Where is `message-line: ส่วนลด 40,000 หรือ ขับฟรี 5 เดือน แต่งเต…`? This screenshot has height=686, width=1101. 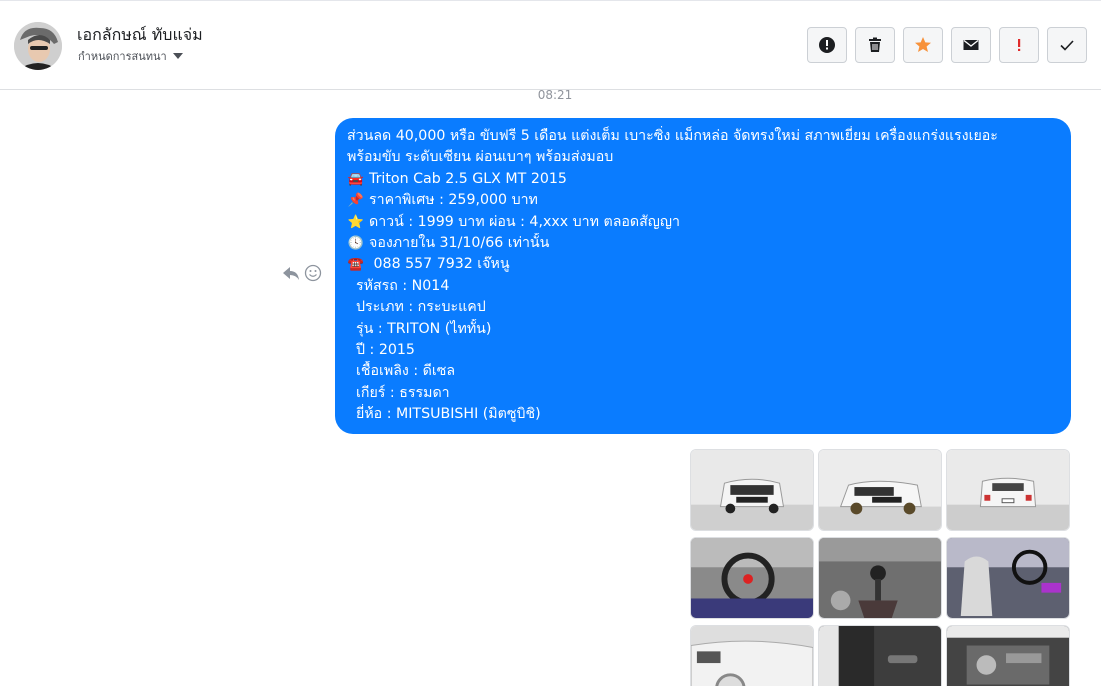
message-line: ส่วนลด 40,000 หรือ ขับฟรี 5 เดือน แต่งเต… is located at coordinates (703, 136).